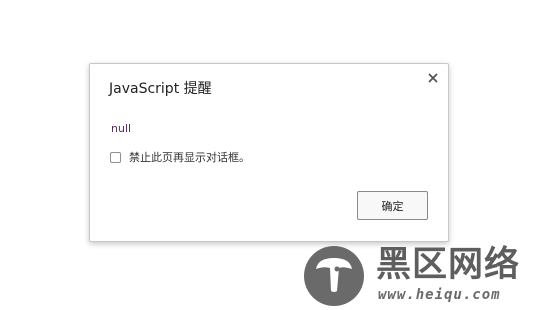 This screenshot has height=310, width=535. I want to click on close-icon, so click(433, 78).